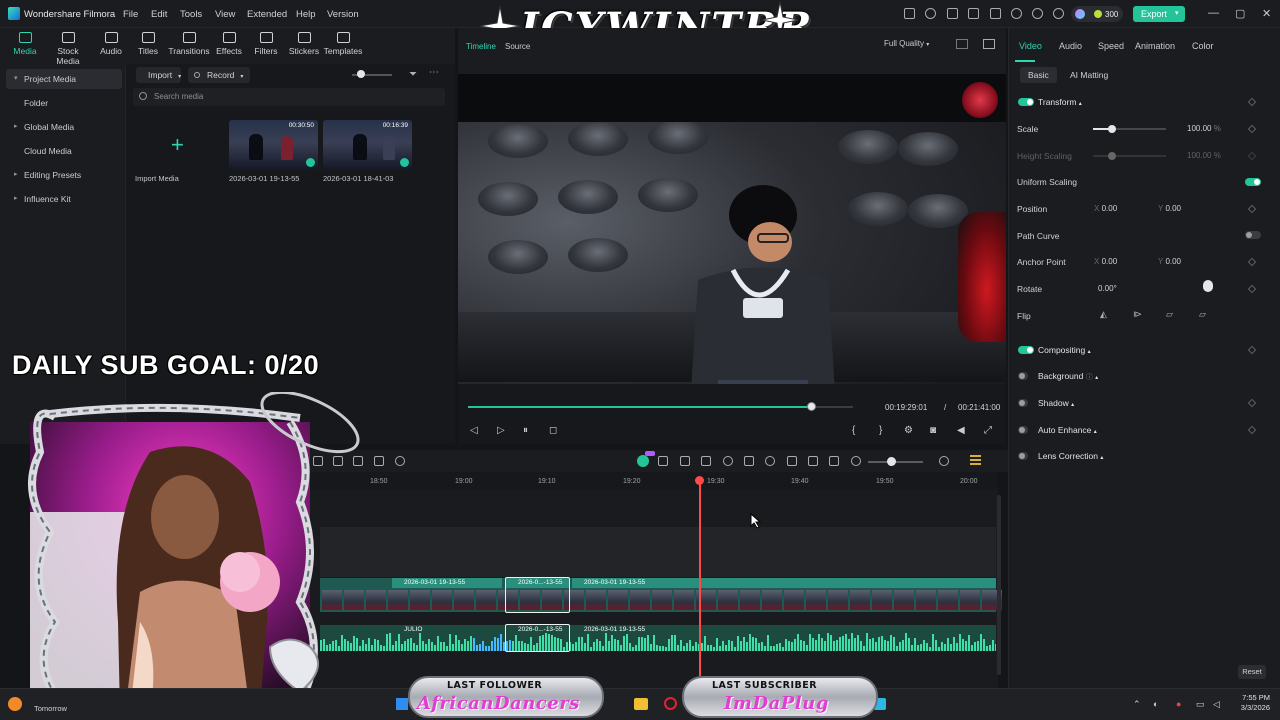 This screenshot has height=720, width=1280. Describe the element at coordinates (1016, 13) in the screenshot. I see `cloud-icon` at that location.